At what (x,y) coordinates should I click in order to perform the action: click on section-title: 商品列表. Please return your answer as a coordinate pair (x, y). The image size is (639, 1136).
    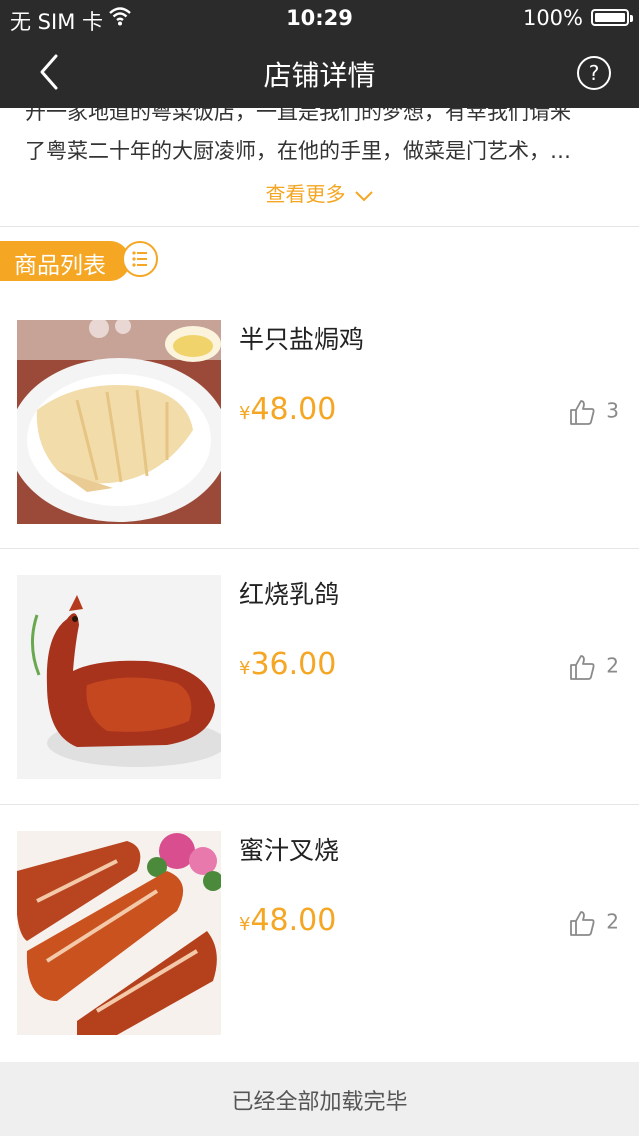
    Looking at the image, I should click on (60, 266).